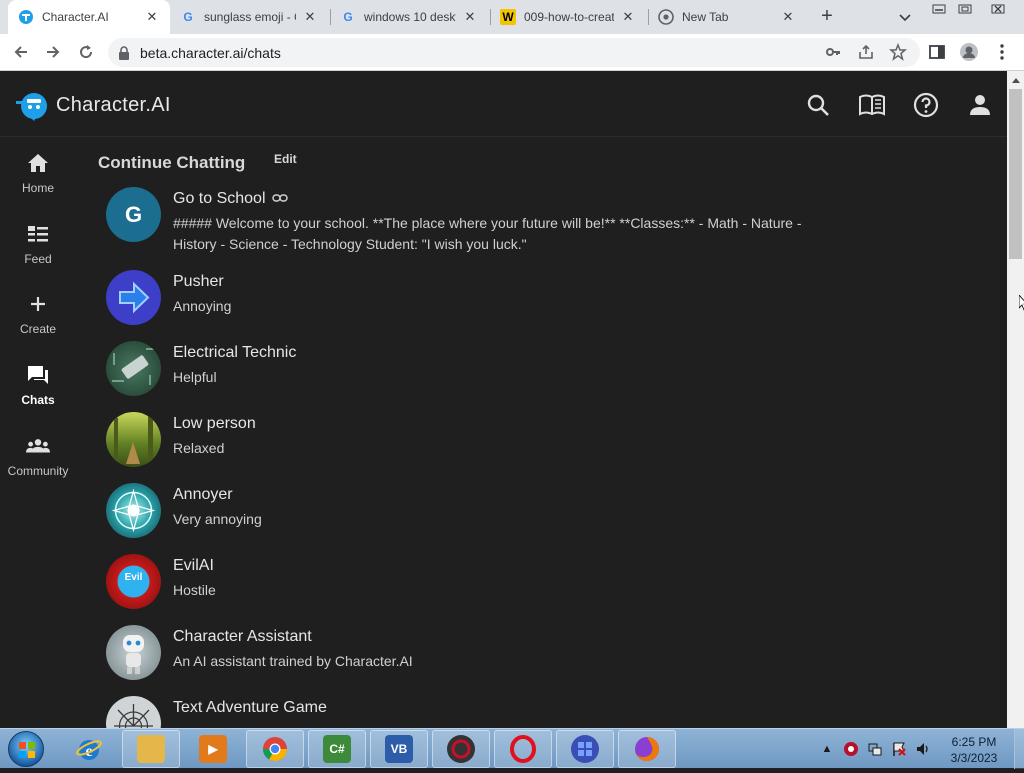  I want to click on chat-description: Helpful, so click(195, 377).